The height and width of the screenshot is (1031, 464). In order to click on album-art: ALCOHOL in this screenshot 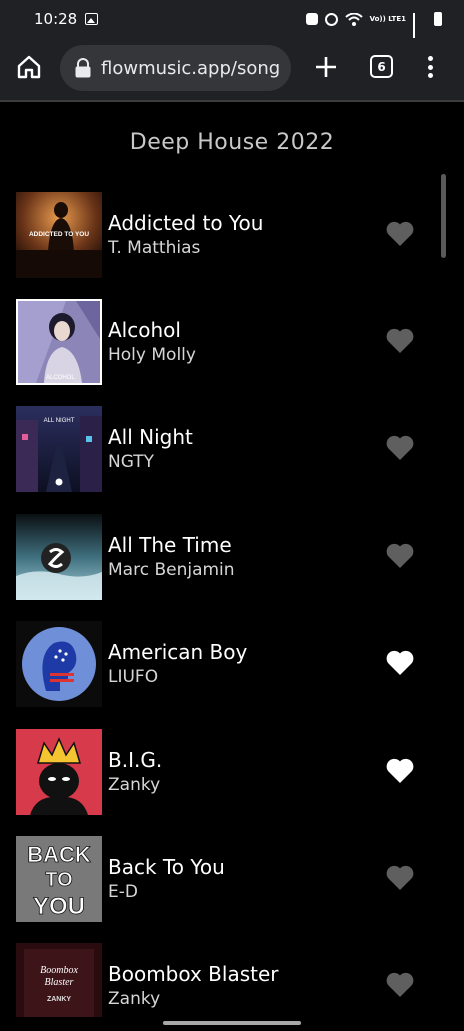, I will do `click(59, 342)`.